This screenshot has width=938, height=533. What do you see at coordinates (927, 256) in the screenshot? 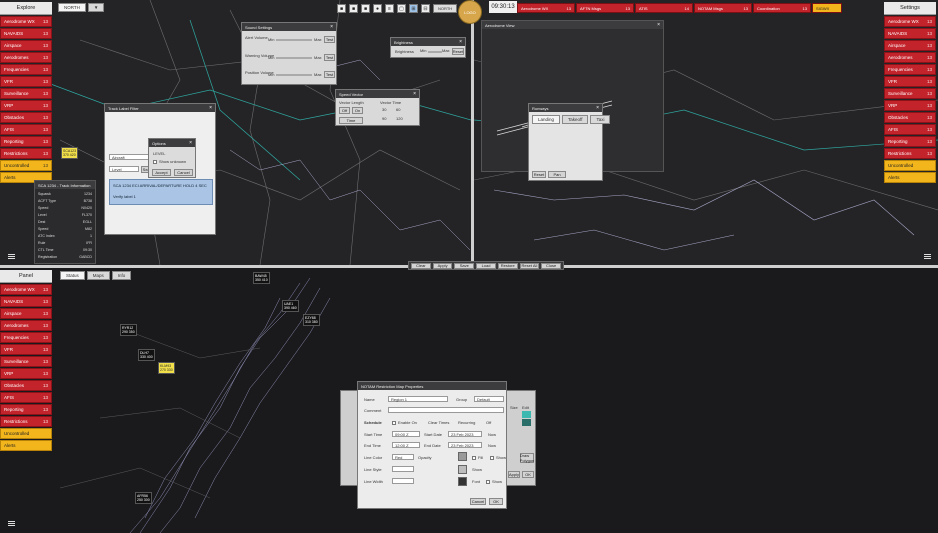
I see `menu-icon` at bounding box center [927, 256].